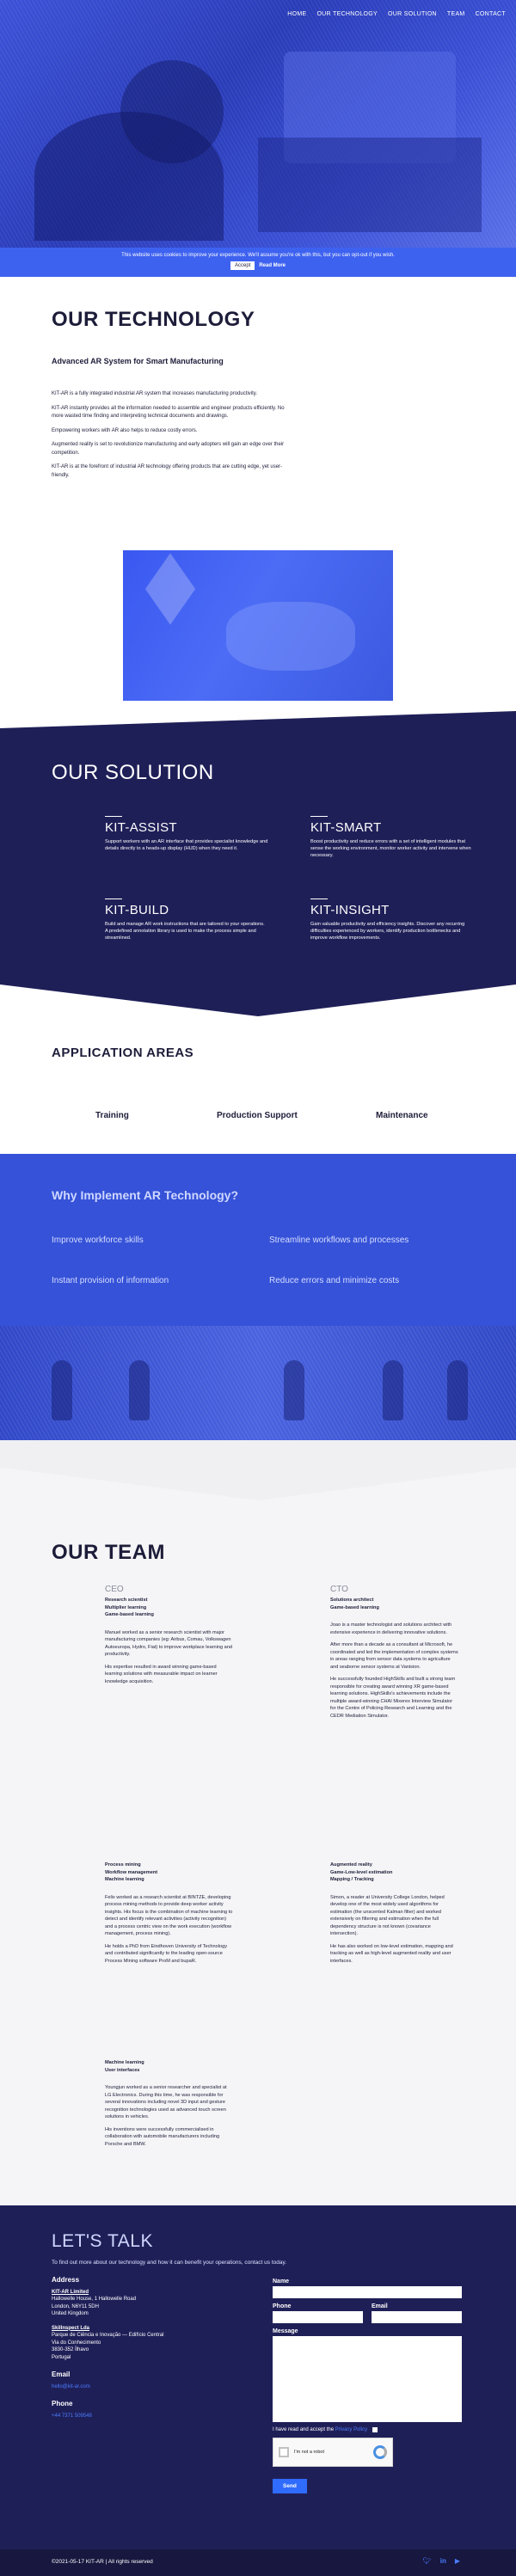 Image resolution: width=516 pixels, height=2576 pixels. Describe the element at coordinates (367, 2379) in the screenshot. I see `message-field` at that location.